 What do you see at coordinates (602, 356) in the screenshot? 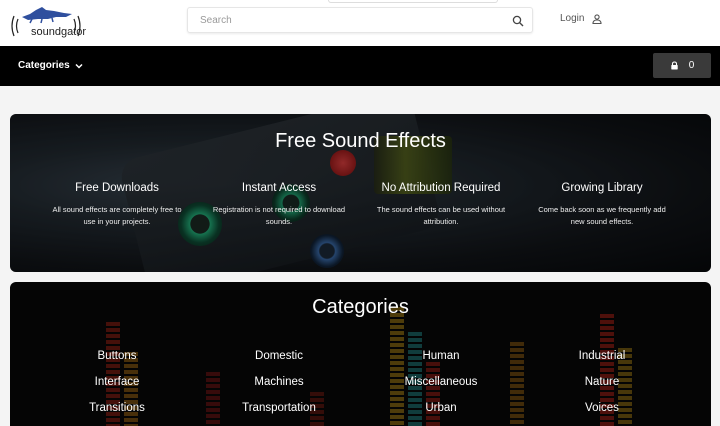
I see `category-link-industrial: Industrial` at bounding box center [602, 356].